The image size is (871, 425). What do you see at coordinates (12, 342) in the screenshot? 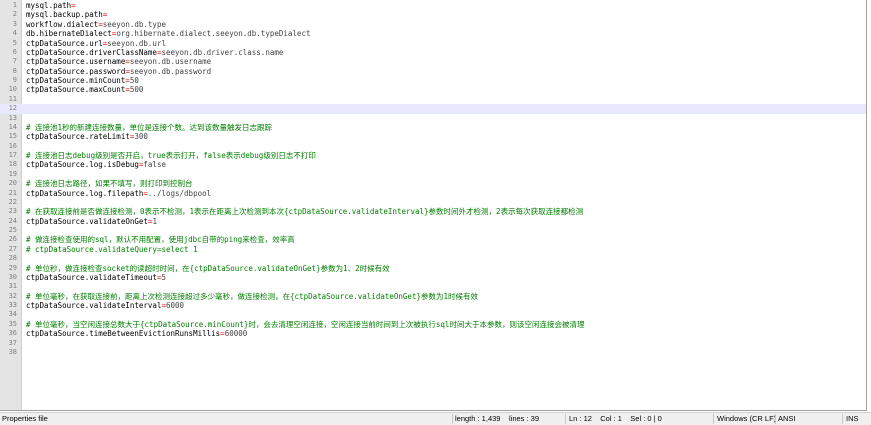
I see `line-number: 37` at bounding box center [12, 342].